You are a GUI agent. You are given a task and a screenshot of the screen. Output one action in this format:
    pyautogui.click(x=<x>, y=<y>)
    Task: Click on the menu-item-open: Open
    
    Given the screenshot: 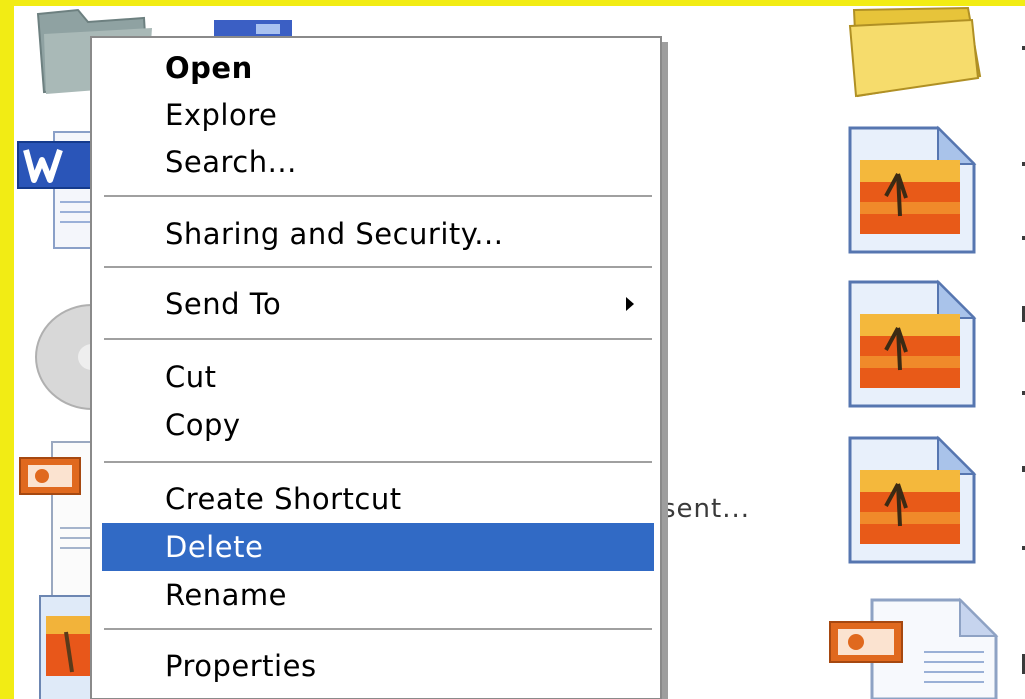 What is the action you would take?
    pyautogui.click(x=378, y=68)
    